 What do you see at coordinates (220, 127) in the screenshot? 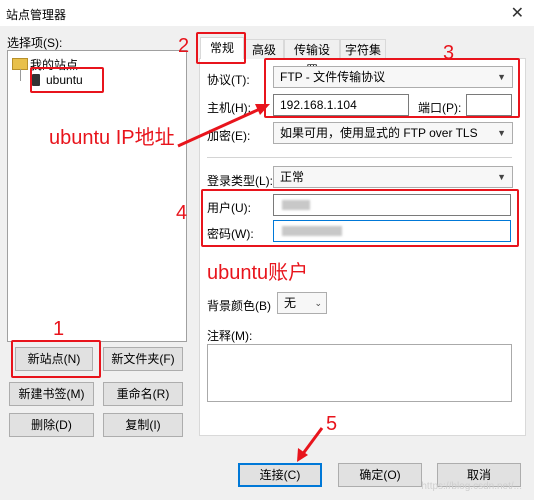
I see `arrow-line-ip` at bounding box center [220, 127].